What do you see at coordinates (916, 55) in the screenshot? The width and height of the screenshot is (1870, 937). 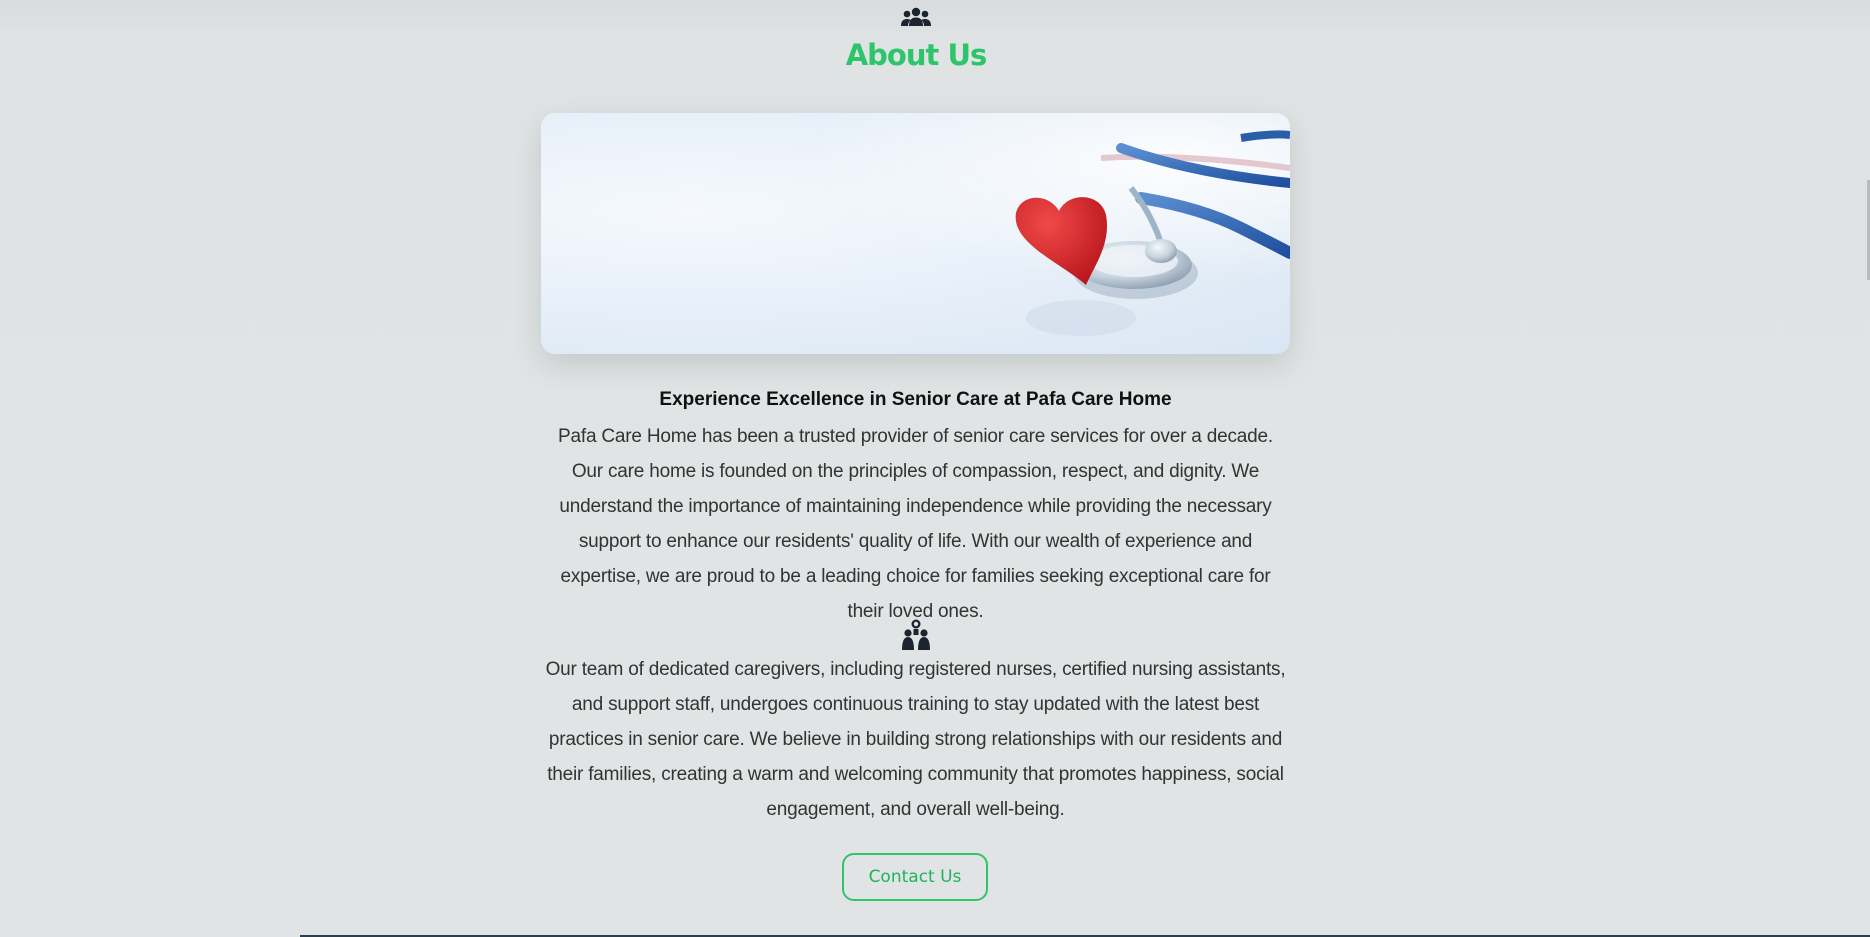 I see `page-title: About Us` at bounding box center [916, 55].